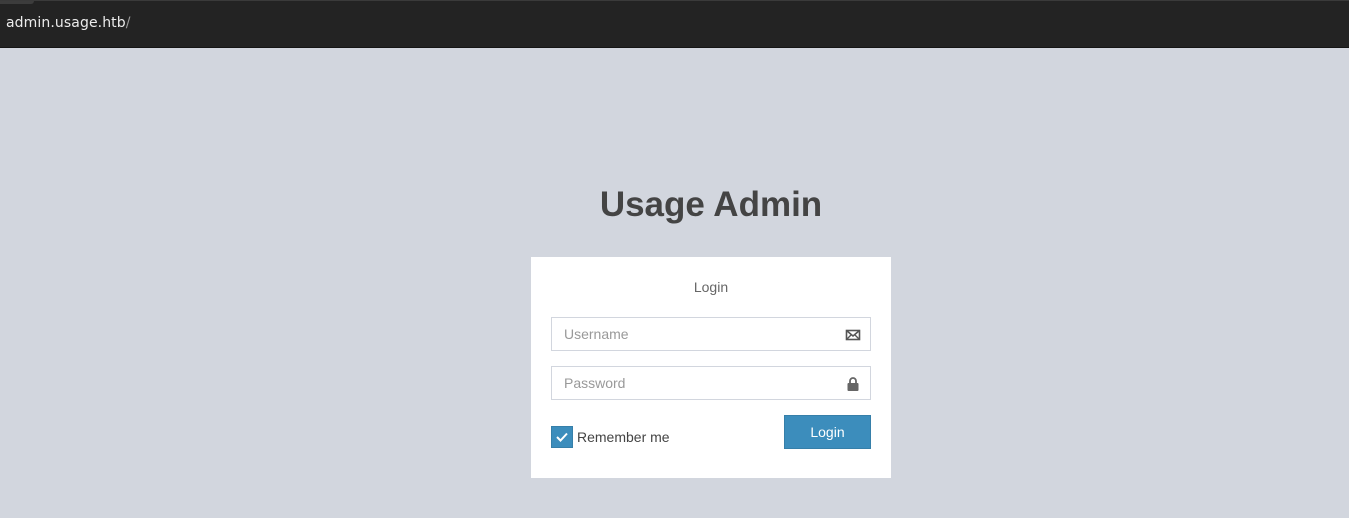 The width and height of the screenshot is (1349, 518). What do you see at coordinates (623, 437) in the screenshot?
I see `remember-me-label: Remember me` at bounding box center [623, 437].